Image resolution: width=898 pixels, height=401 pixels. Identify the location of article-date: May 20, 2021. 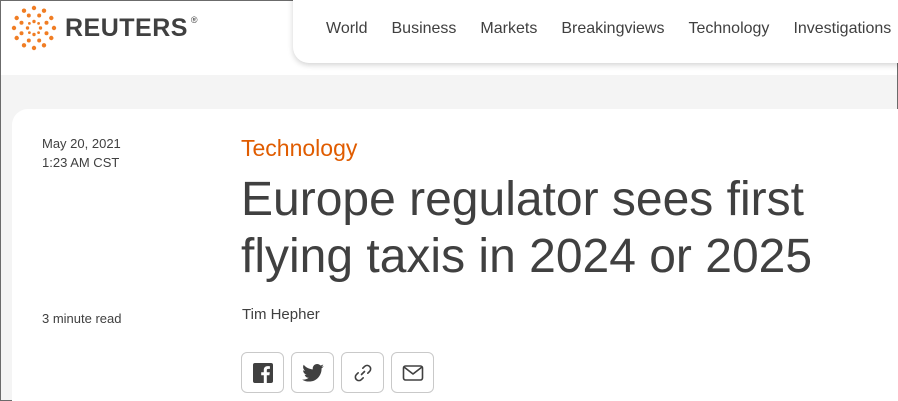
(81, 143).